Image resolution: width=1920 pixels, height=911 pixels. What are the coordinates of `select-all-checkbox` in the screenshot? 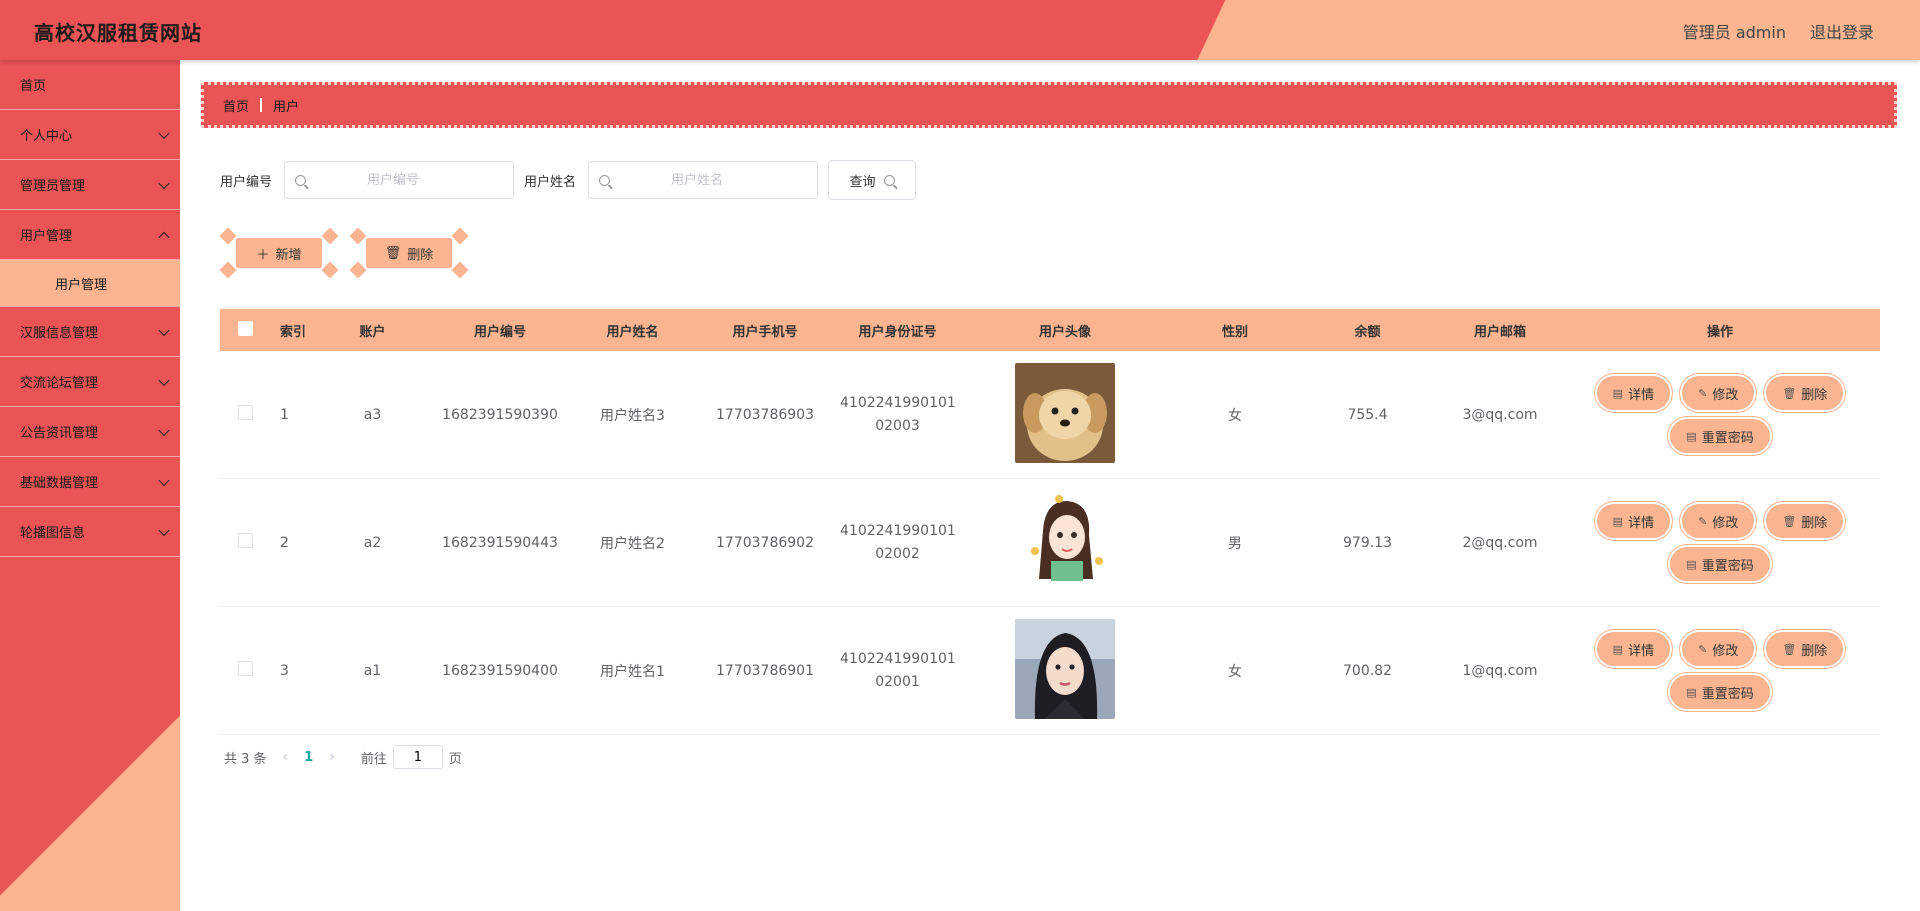 It's located at (245, 328).